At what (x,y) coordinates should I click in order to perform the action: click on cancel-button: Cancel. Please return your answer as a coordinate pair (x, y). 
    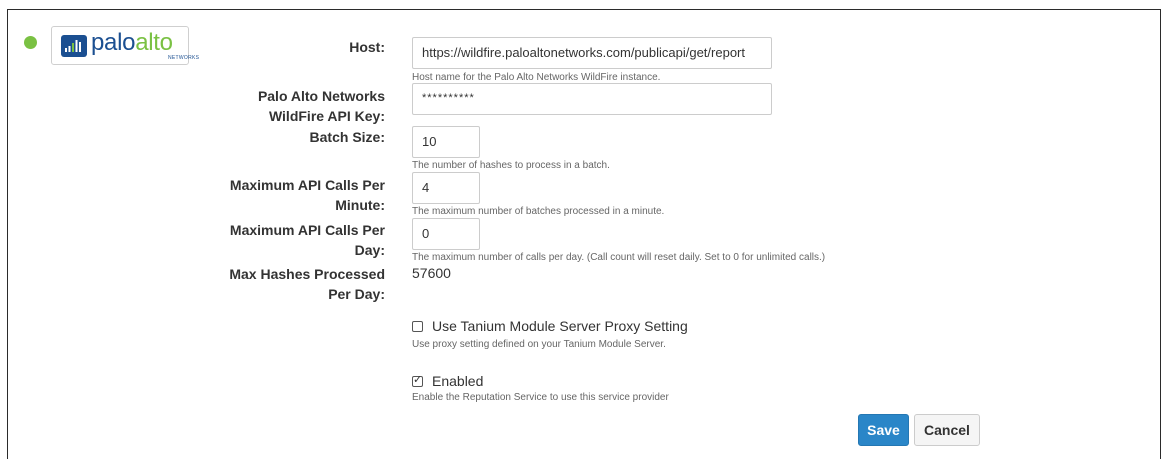
    Looking at the image, I should click on (947, 430).